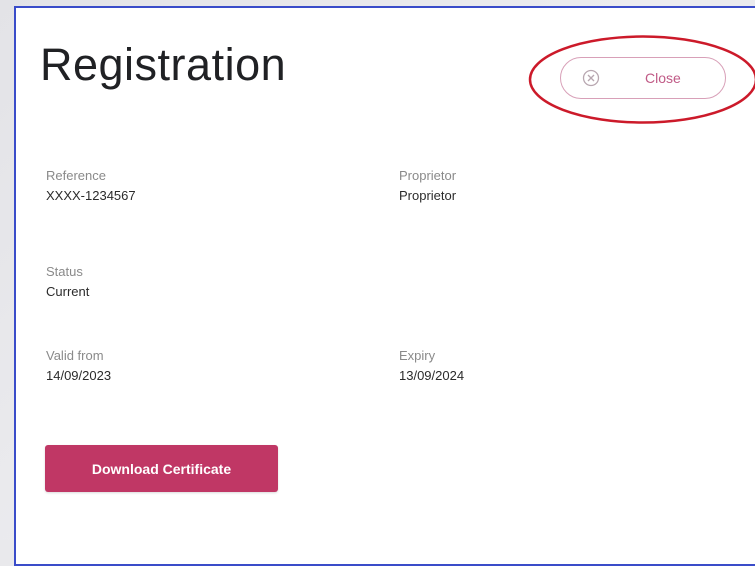 This screenshot has height=566, width=755. What do you see at coordinates (91, 195) in the screenshot?
I see `reference-value: XXXX-1234567` at bounding box center [91, 195].